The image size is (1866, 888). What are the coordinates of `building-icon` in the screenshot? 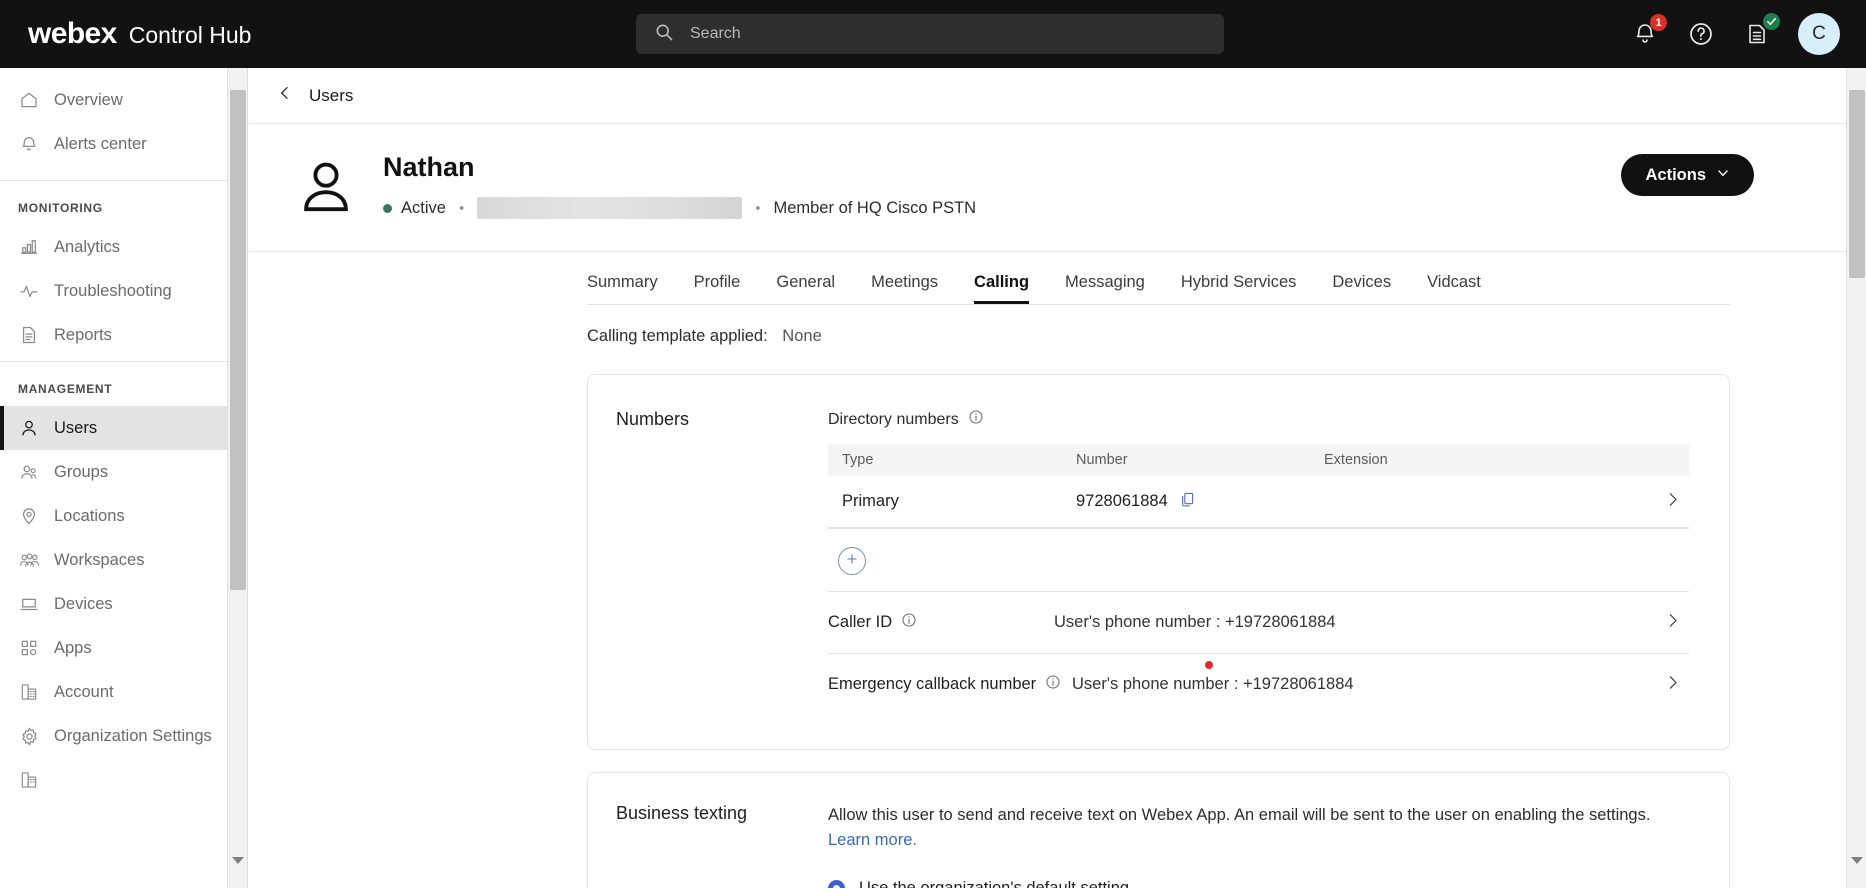 It's located at (29, 780).